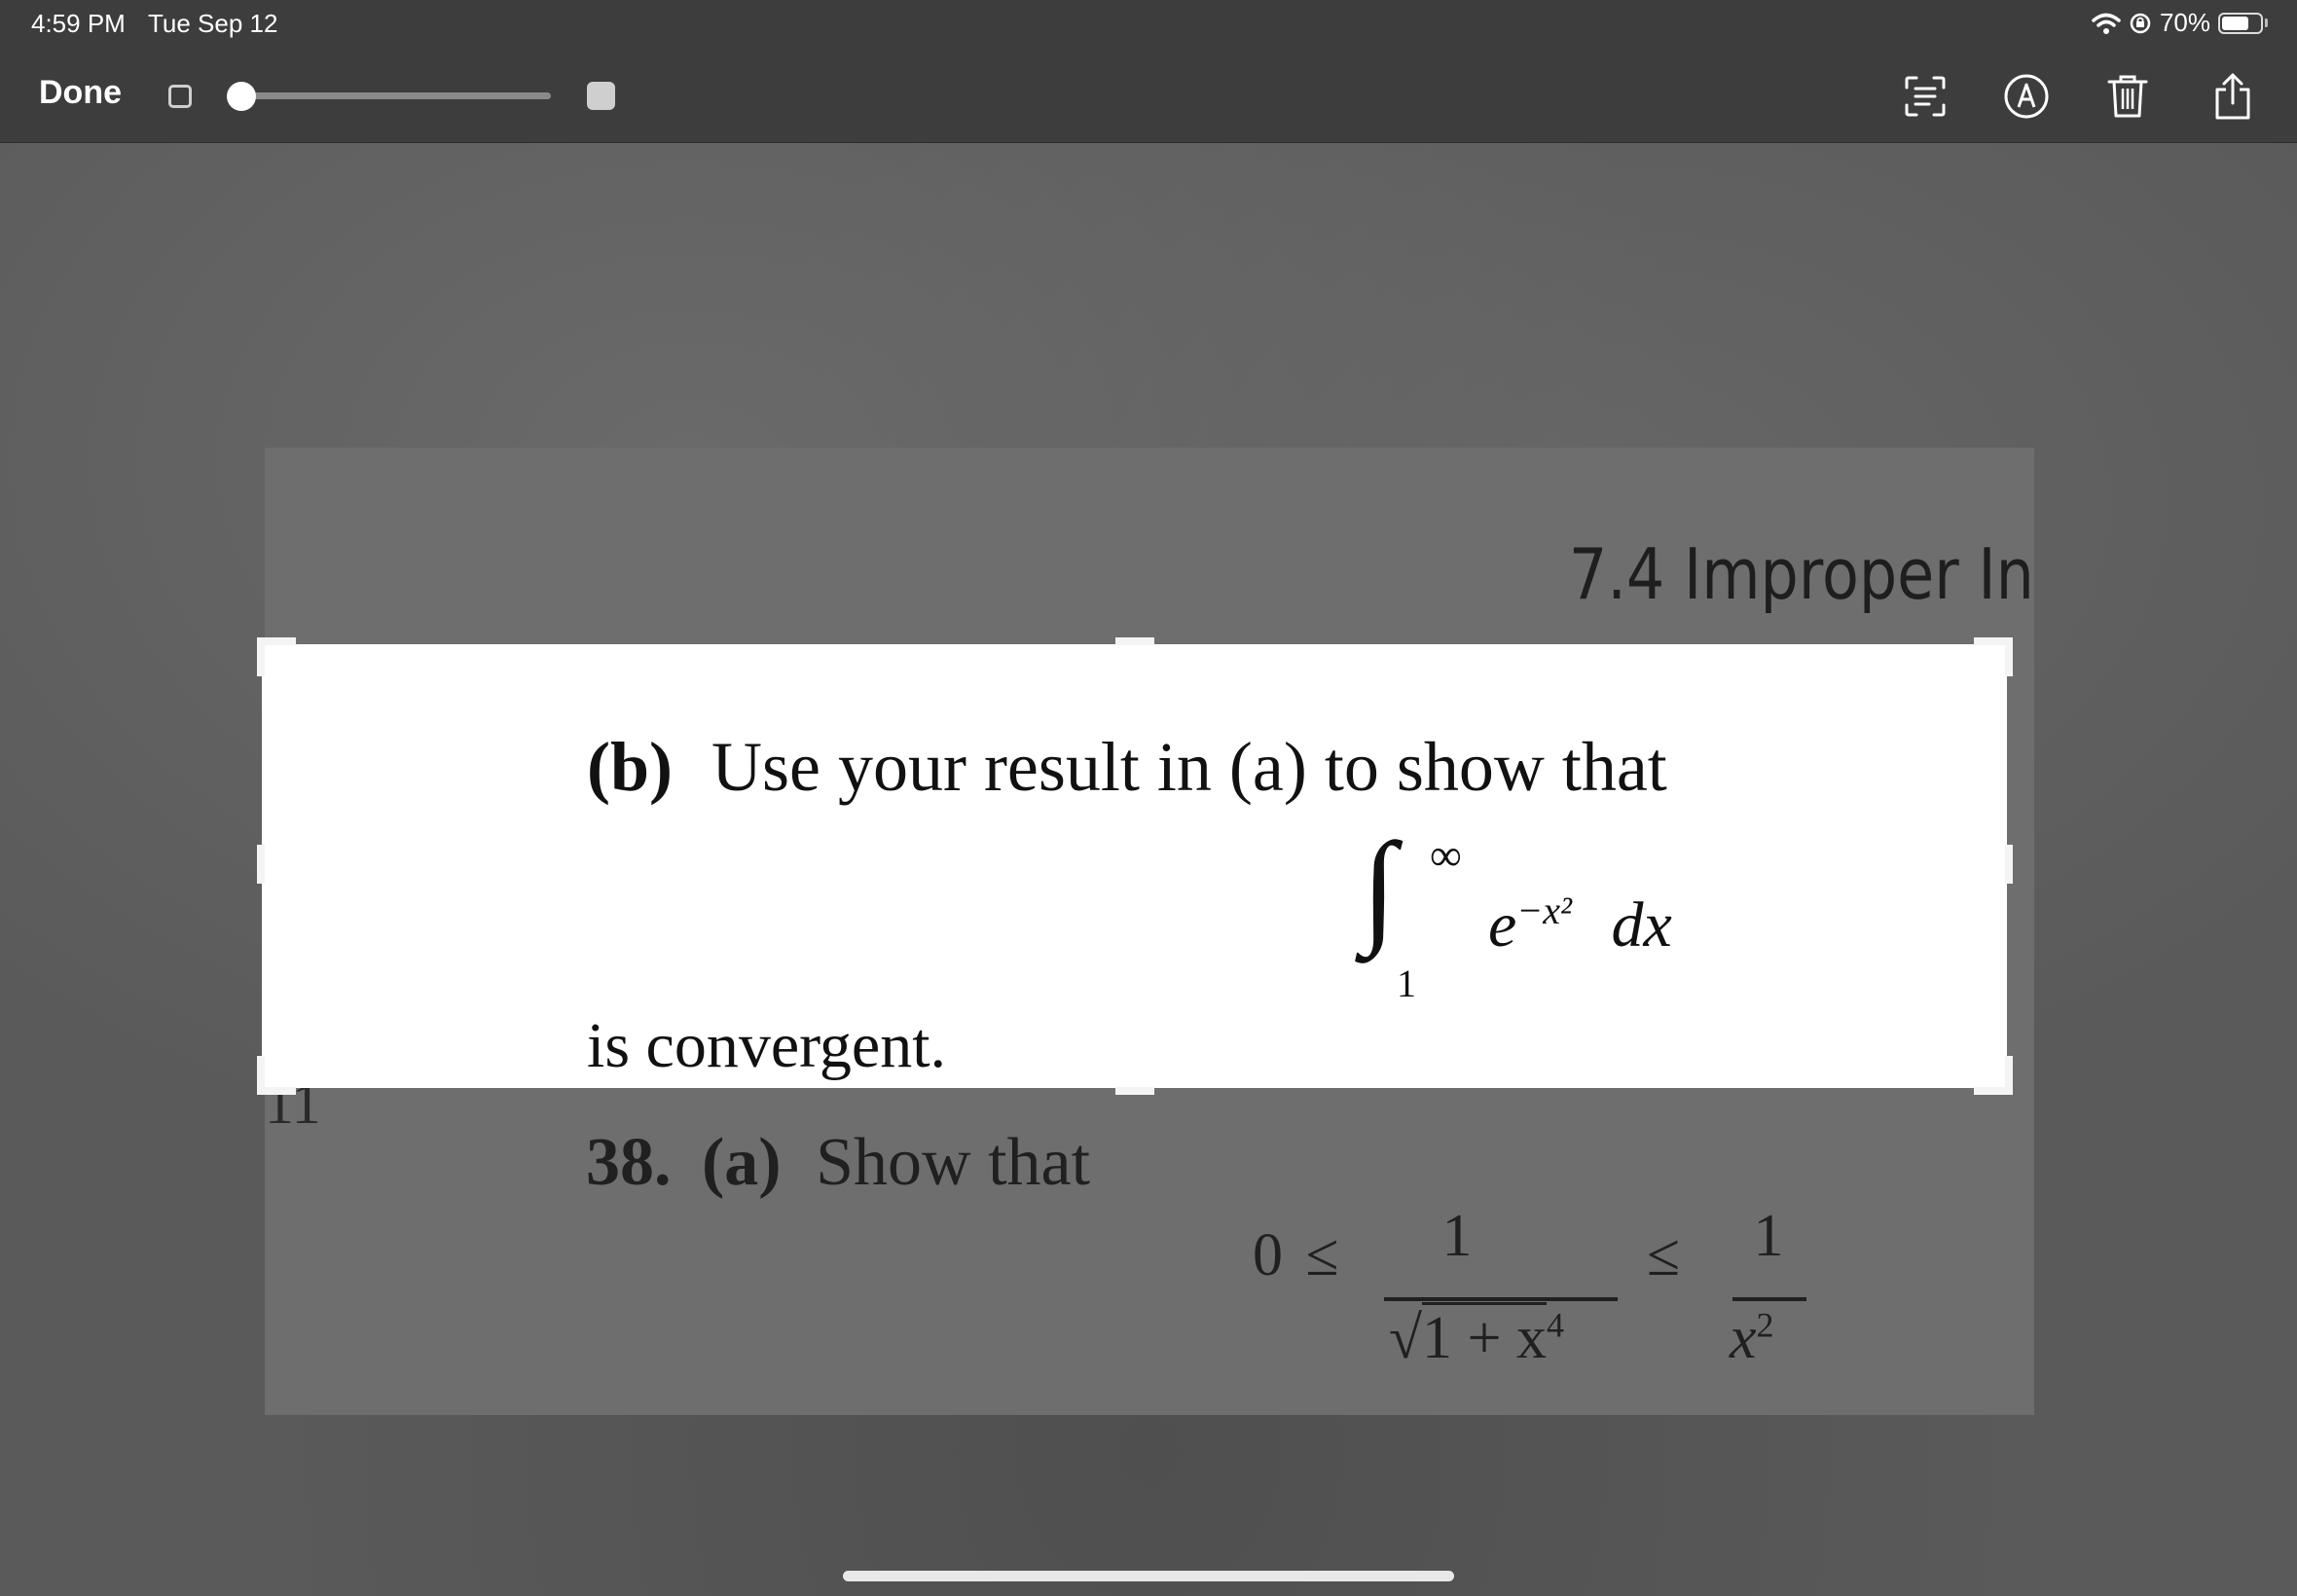 The image size is (2297, 1596). I want to click on text-recognition-icon, so click(1925, 97).